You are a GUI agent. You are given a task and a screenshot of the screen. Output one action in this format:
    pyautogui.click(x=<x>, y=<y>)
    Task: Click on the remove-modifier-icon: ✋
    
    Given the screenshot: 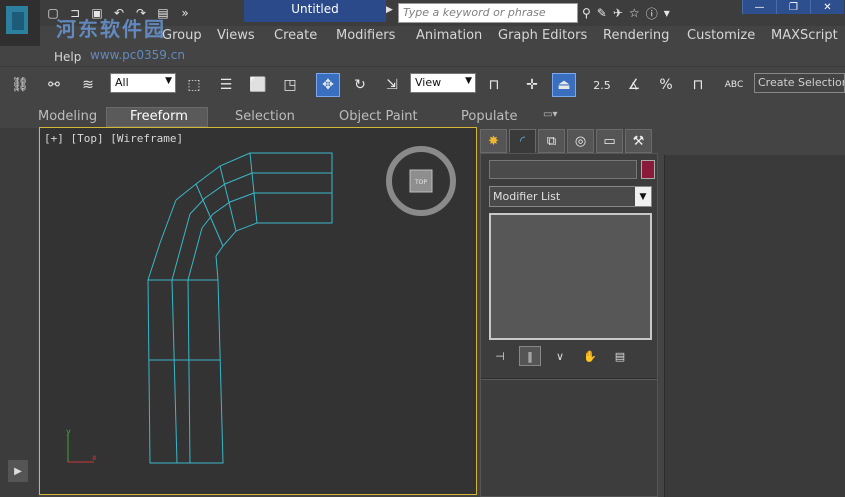 What is the action you would take?
    pyautogui.click(x=590, y=356)
    